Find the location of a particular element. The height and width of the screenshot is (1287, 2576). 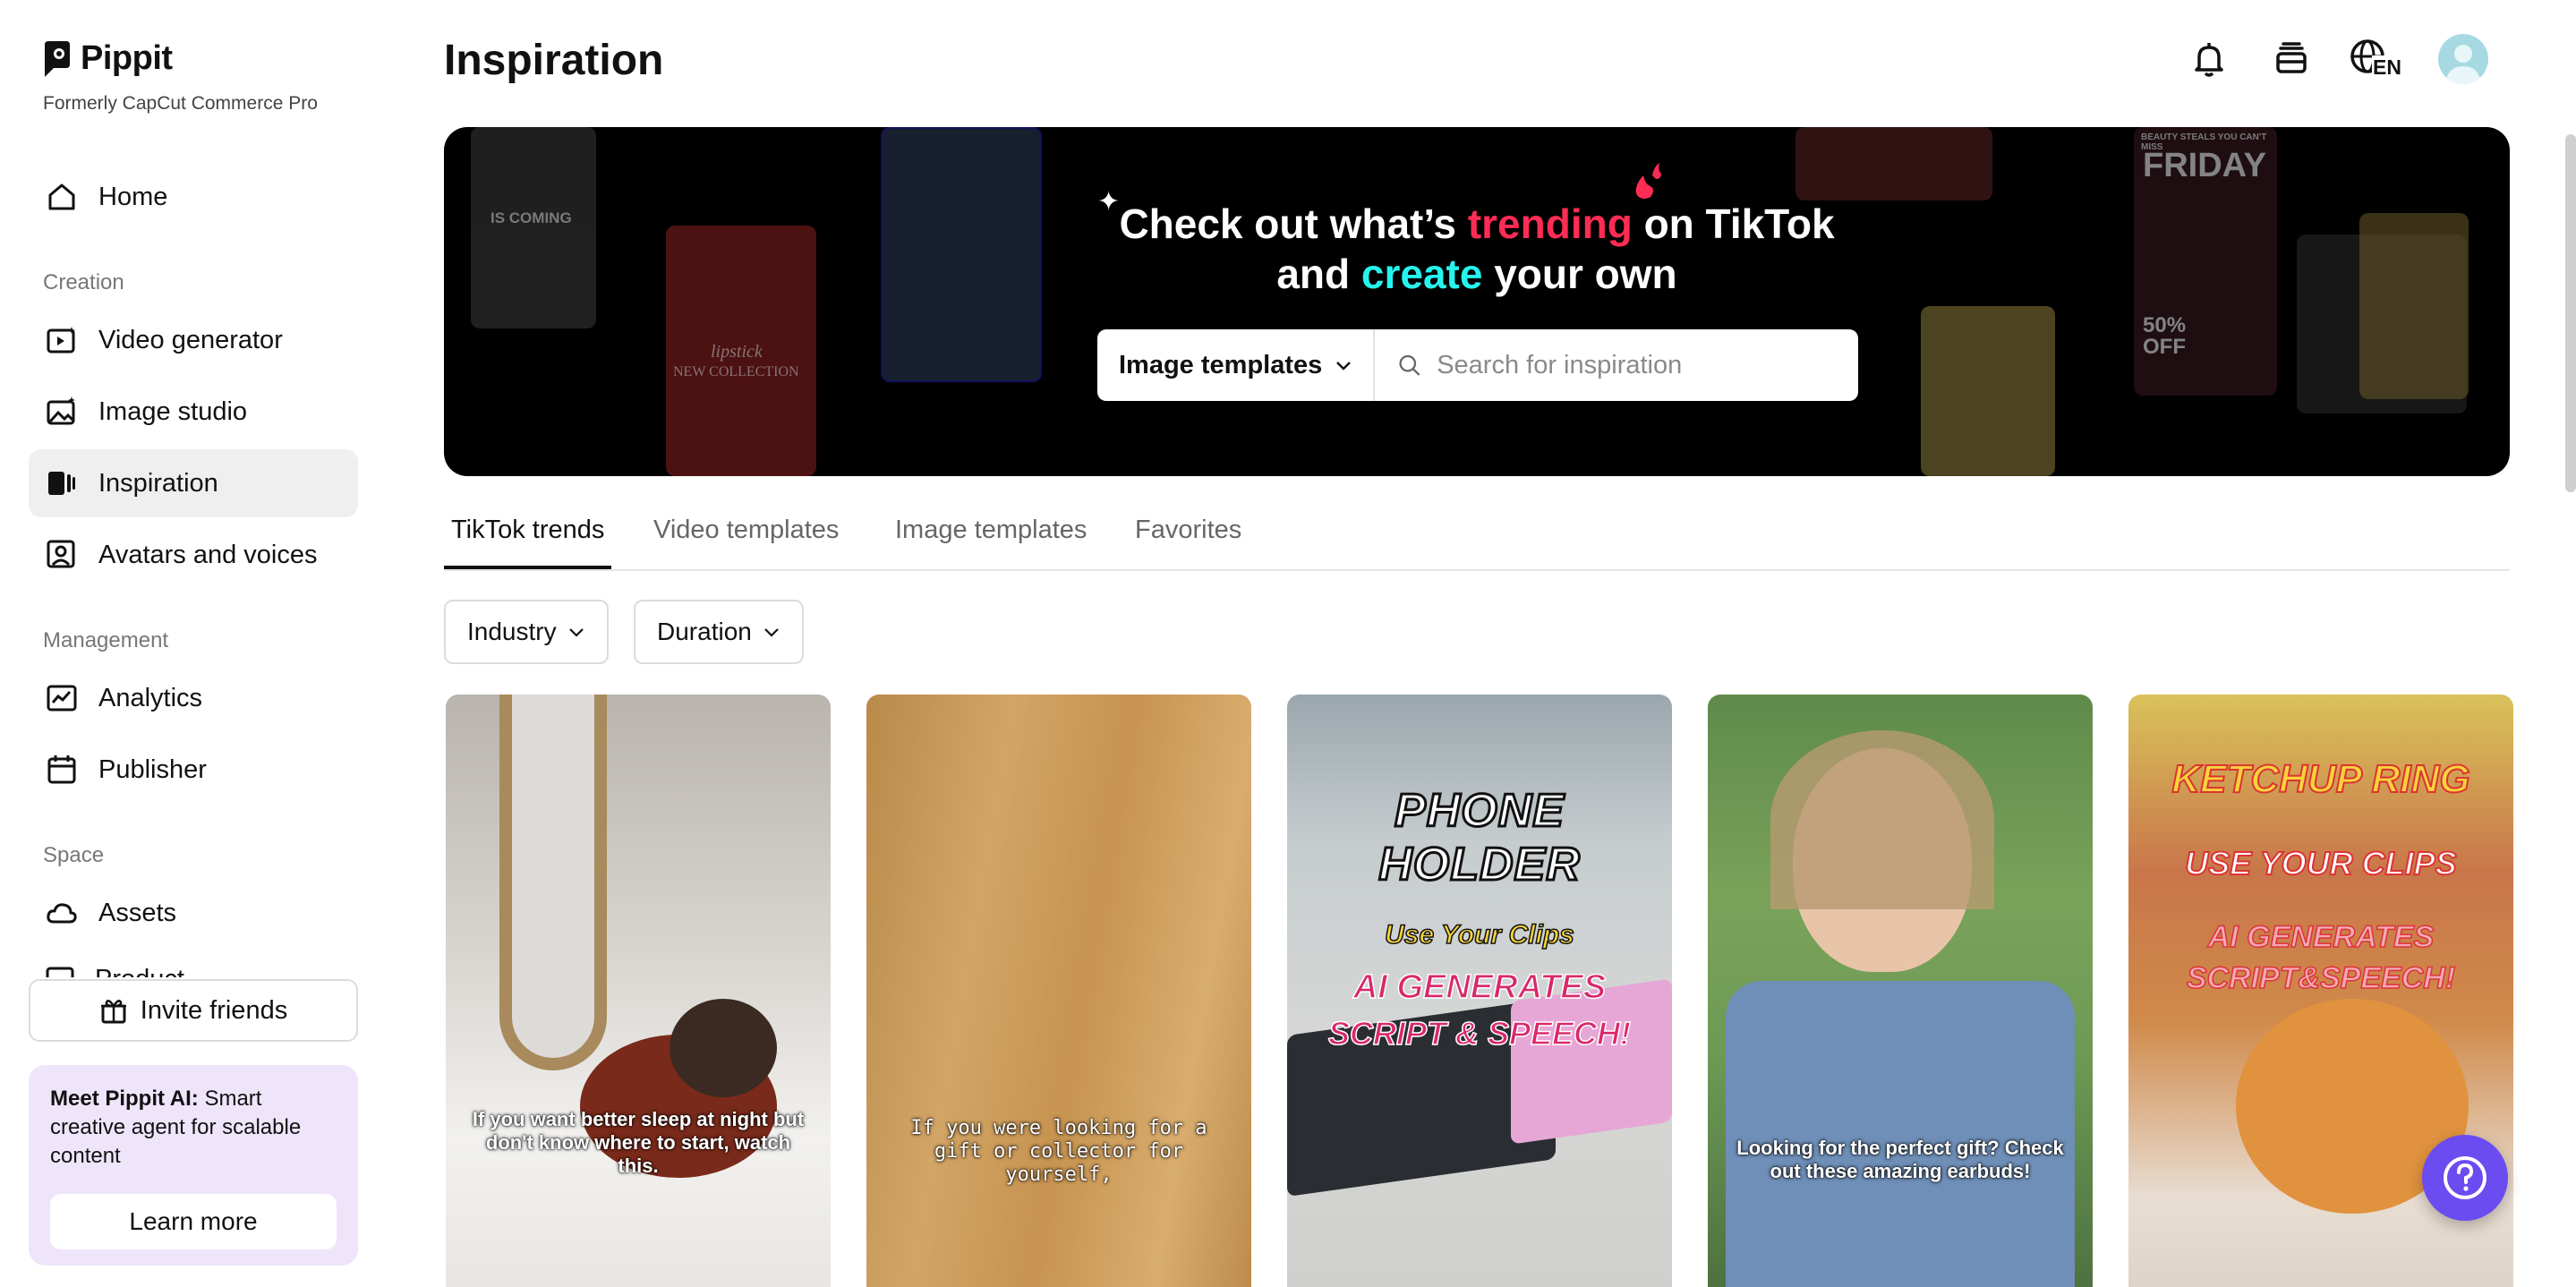

search-field is located at coordinates (1616, 365).